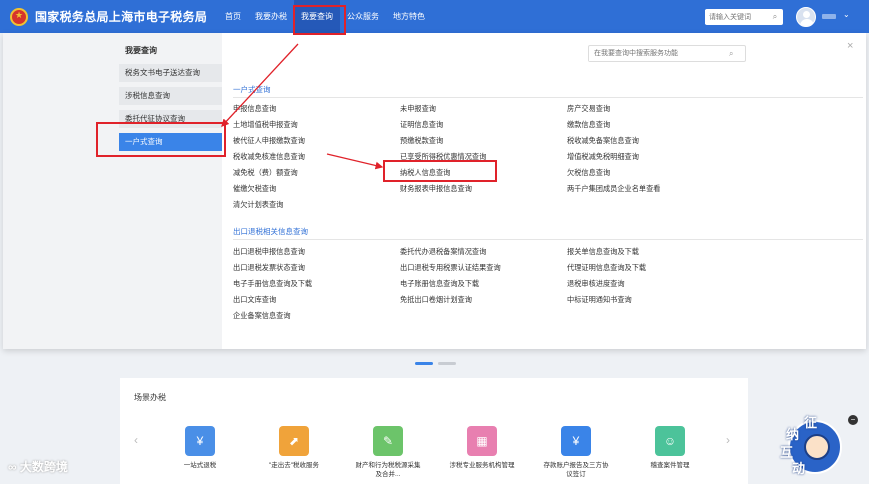  What do you see at coordinates (269, 141) in the screenshot?
I see `query-link: 被代征人申报缴款查询` at bounding box center [269, 141].